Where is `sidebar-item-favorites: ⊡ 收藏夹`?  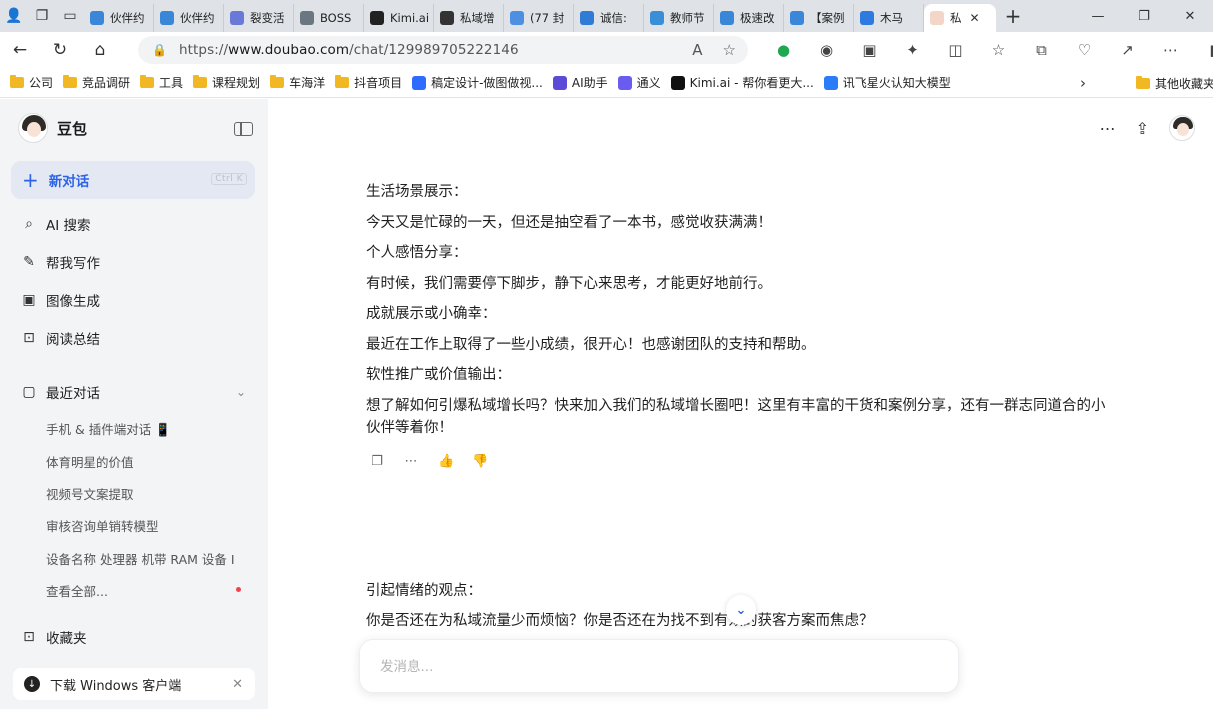
sidebar-item-favorites: ⊡ 收藏夹 is located at coordinates (53, 637).